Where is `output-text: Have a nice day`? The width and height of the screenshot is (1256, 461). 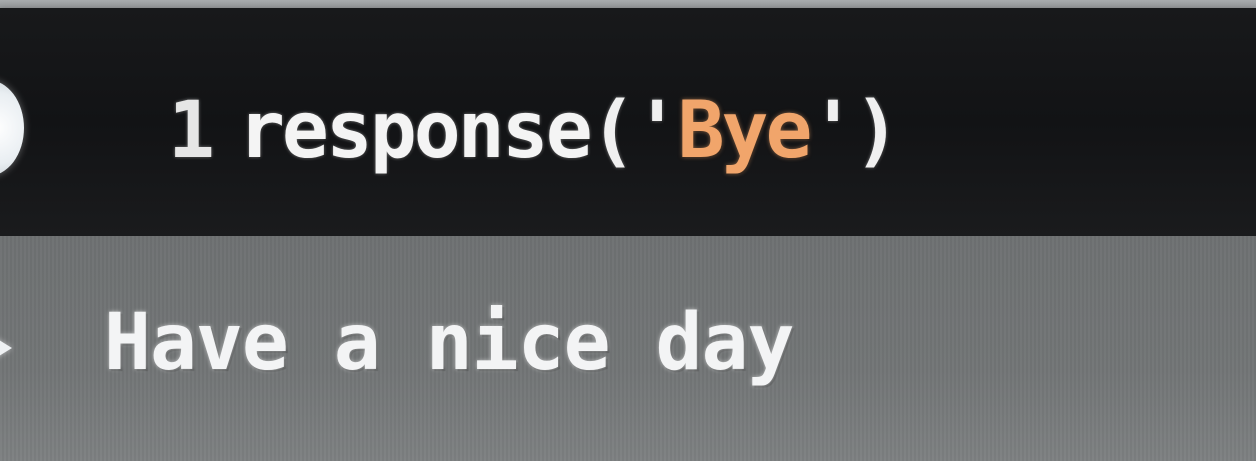 output-text: Have a nice day is located at coordinates (449, 343).